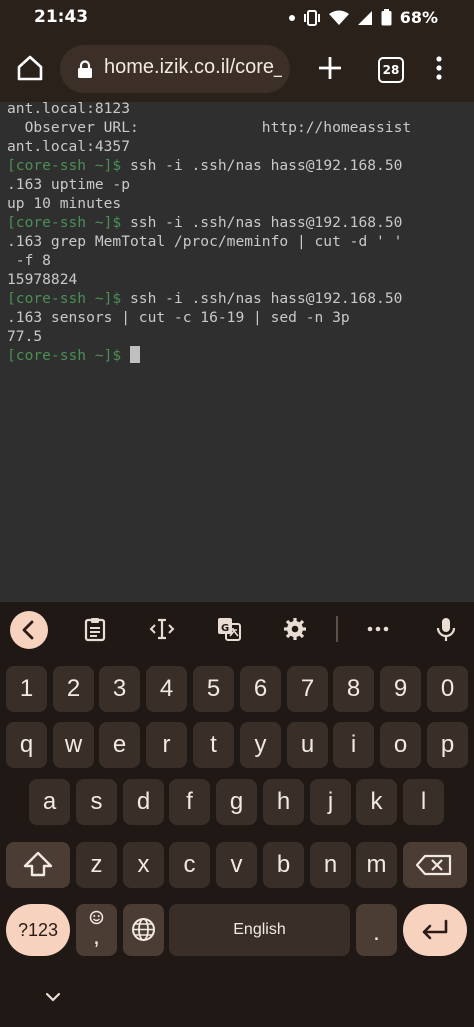  What do you see at coordinates (418, 17) in the screenshot?
I see `battery-percent: 68%` at bounding box center [418, 17].